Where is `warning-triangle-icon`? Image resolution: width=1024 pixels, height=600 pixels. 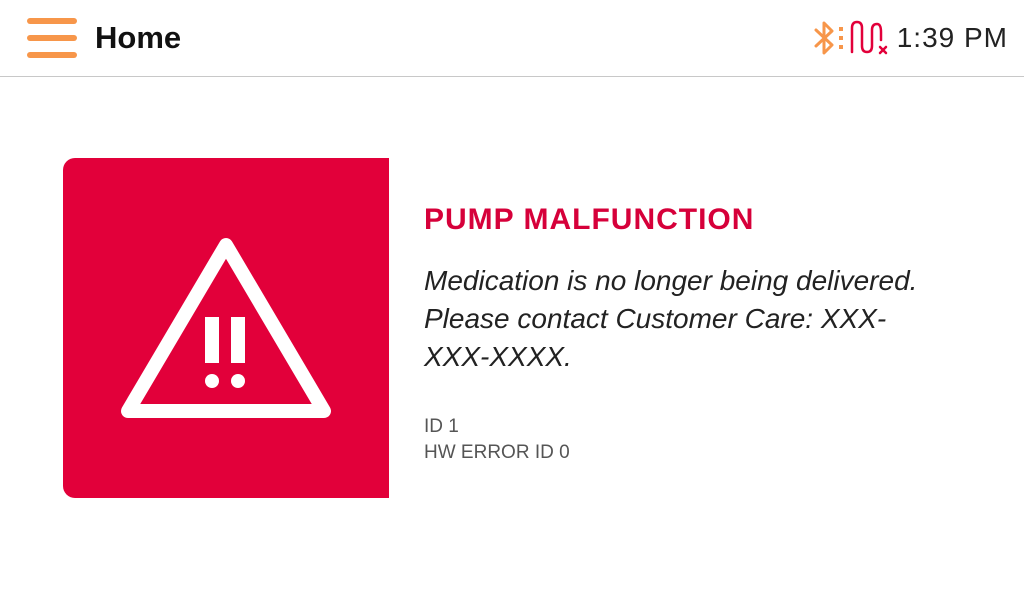
warning-triangle-icon is located at coordinates (226, 328).